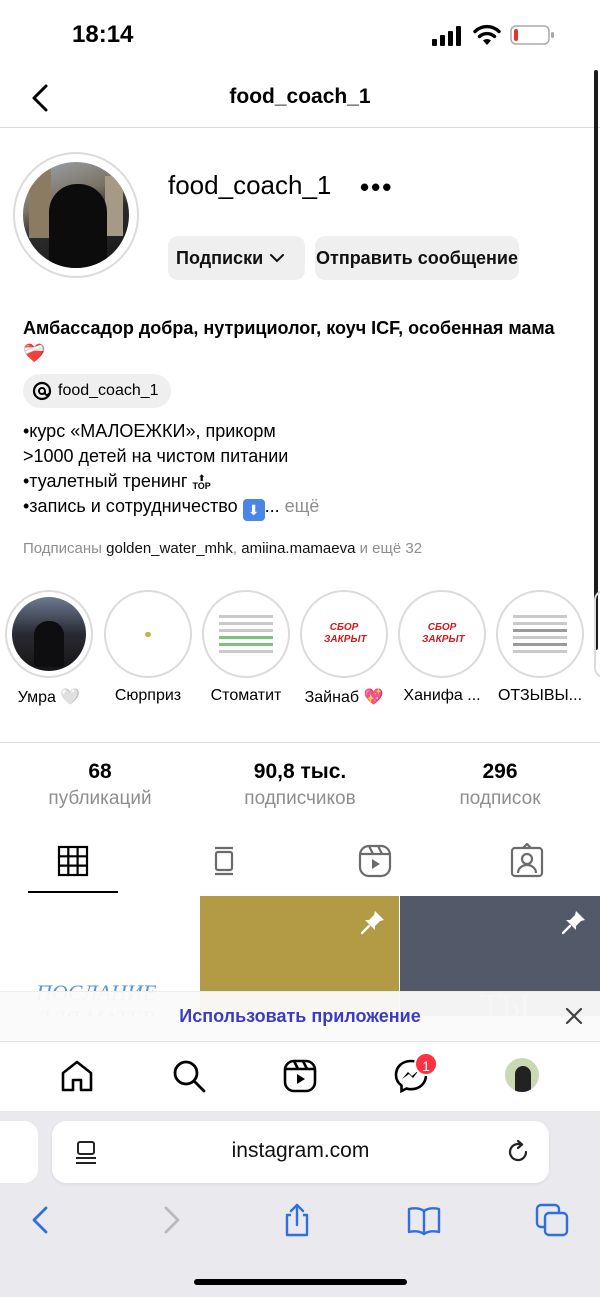 The image size is (600, 1297). I want to click on profile-avatar, so click(76, 215).